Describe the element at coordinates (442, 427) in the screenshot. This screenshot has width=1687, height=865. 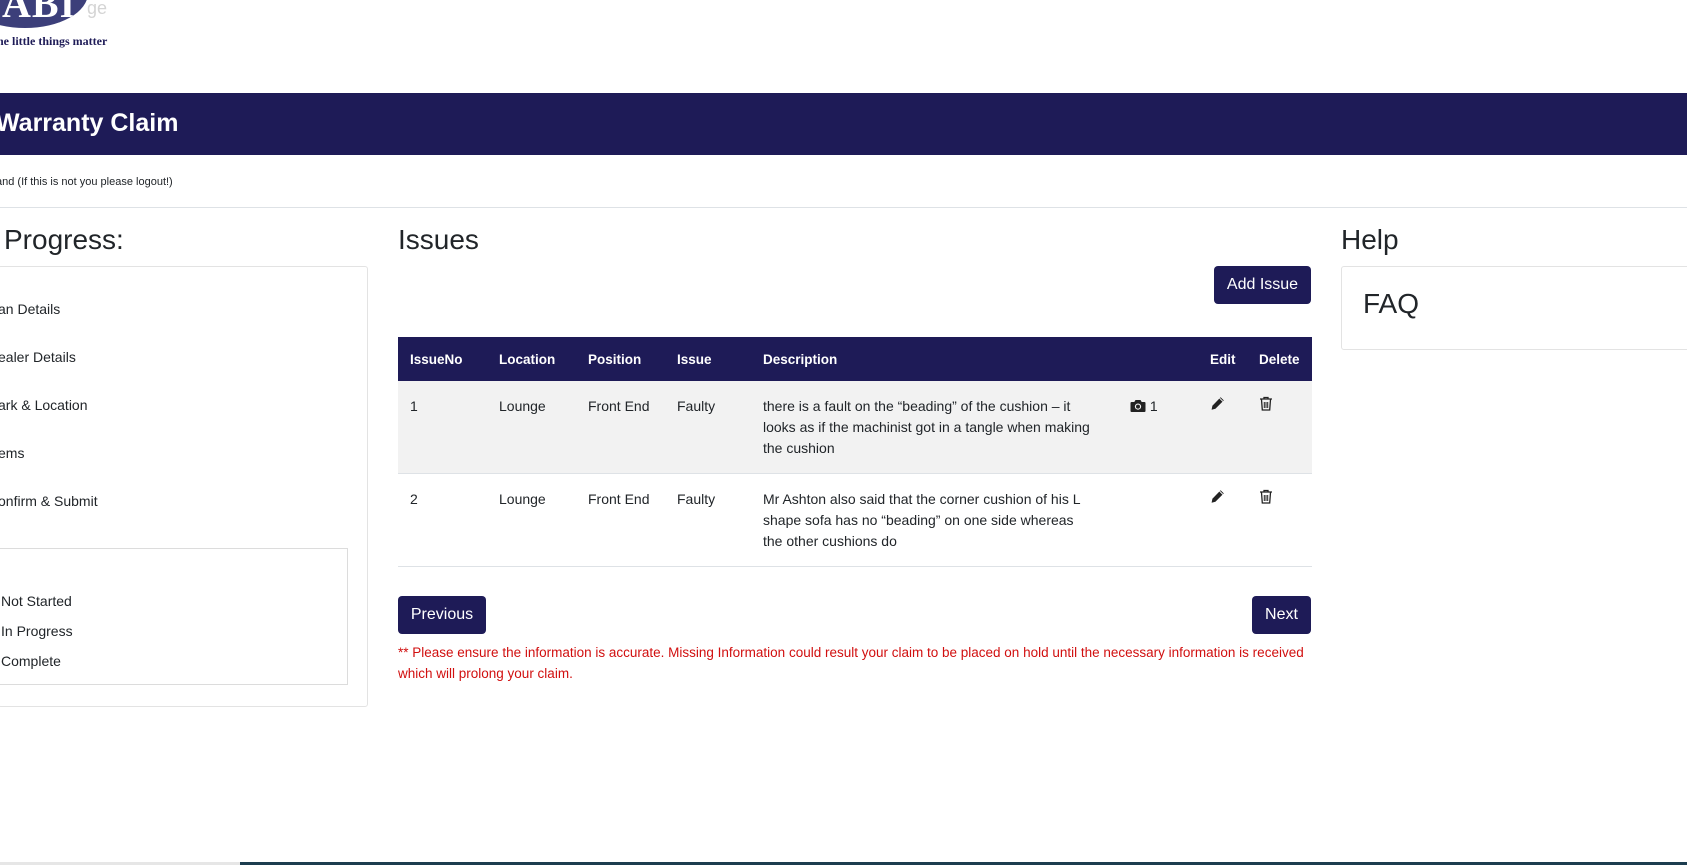
I see `issue-number: 1` at that location.